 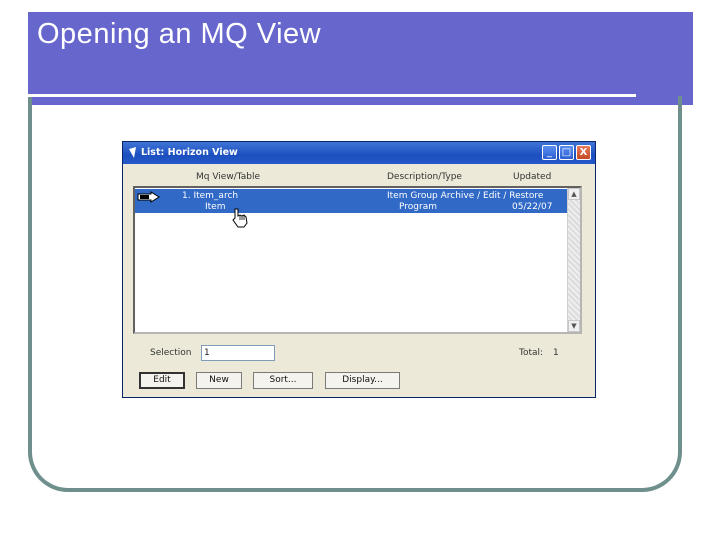 I want to click on row-description: Item Group Archive / Edit / Restore, so click(x=465, y=196).